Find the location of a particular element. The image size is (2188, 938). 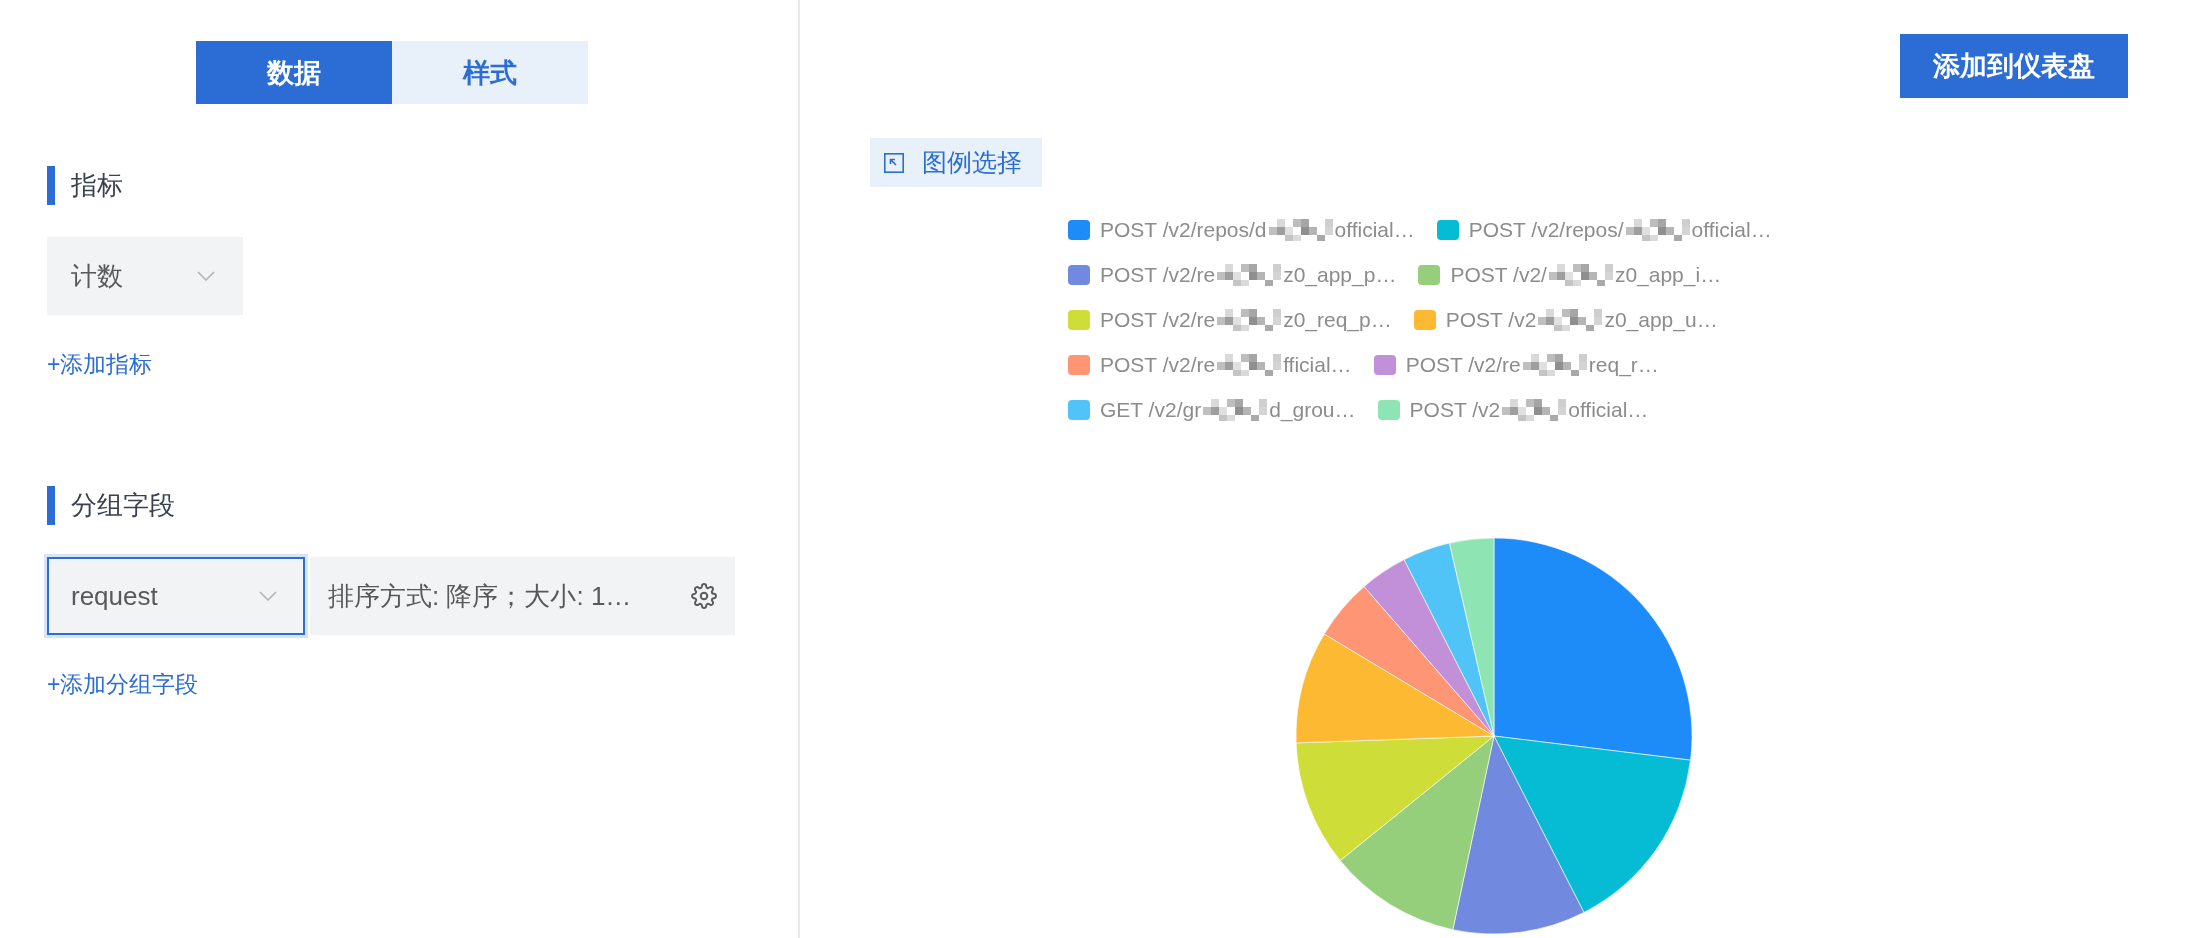

add-to-dashboard-button: 添加到仪表盘 is located at coordinates (2014, 66).